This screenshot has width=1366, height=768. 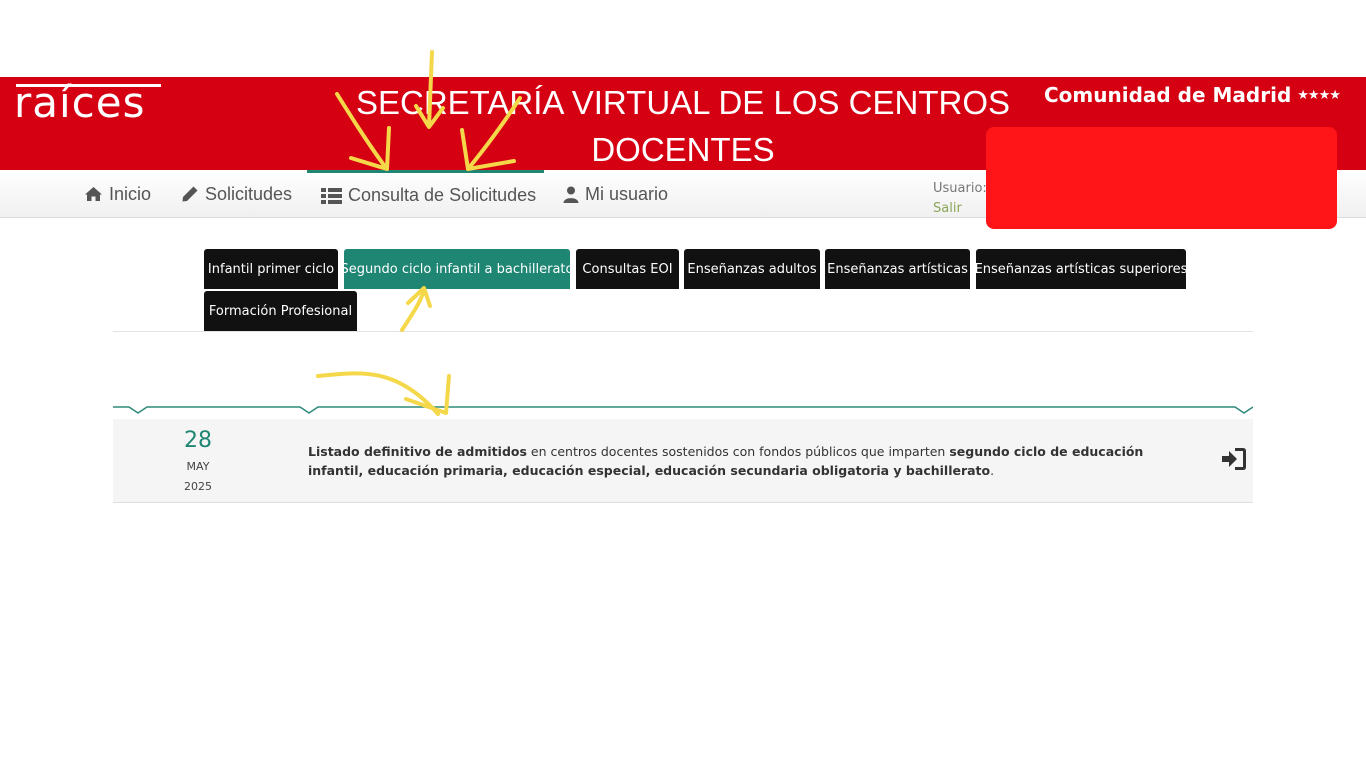 I want to click on tab-ensenanzas-artisticas: Enseñanzas artísticas, so click(x=897, y=269).